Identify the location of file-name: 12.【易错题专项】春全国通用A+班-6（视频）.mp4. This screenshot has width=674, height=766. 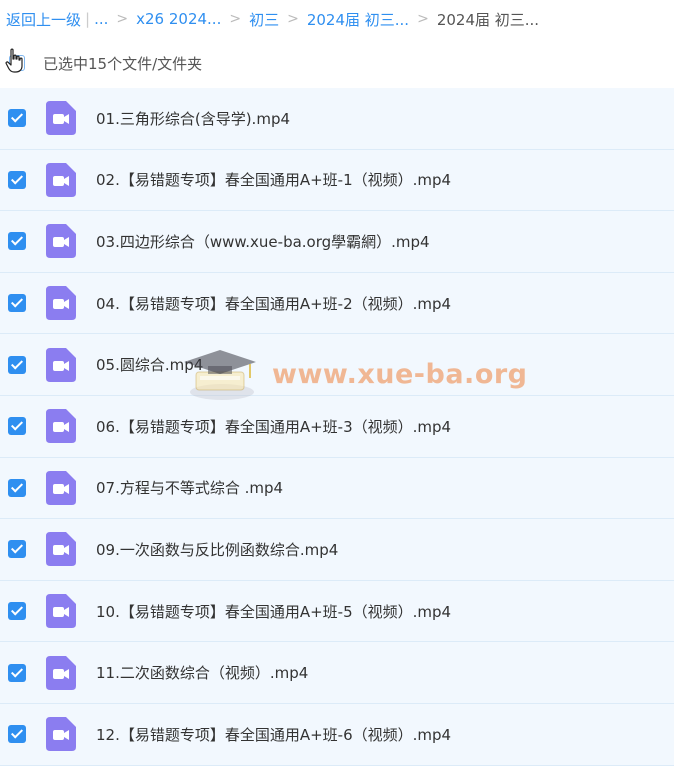
(274, 734).